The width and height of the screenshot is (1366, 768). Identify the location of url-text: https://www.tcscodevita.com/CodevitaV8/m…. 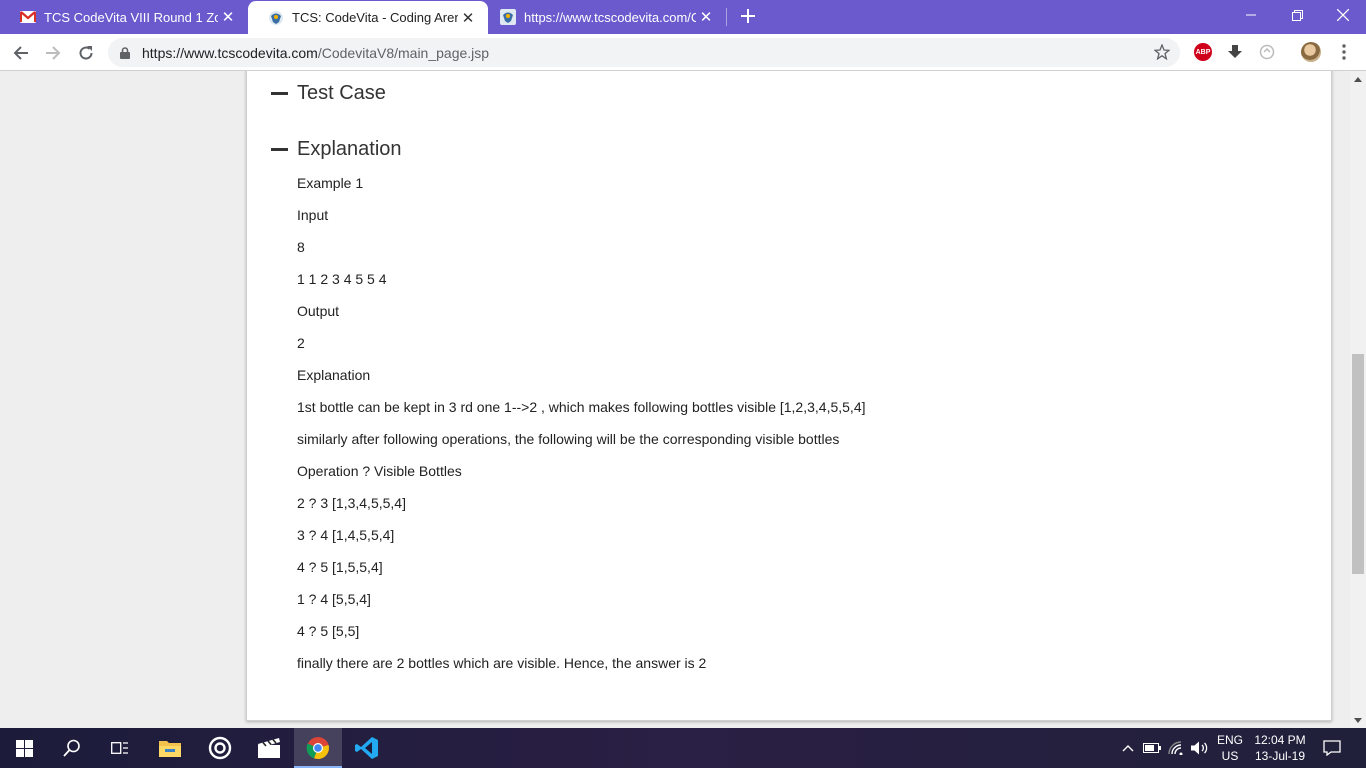
(315, 53).